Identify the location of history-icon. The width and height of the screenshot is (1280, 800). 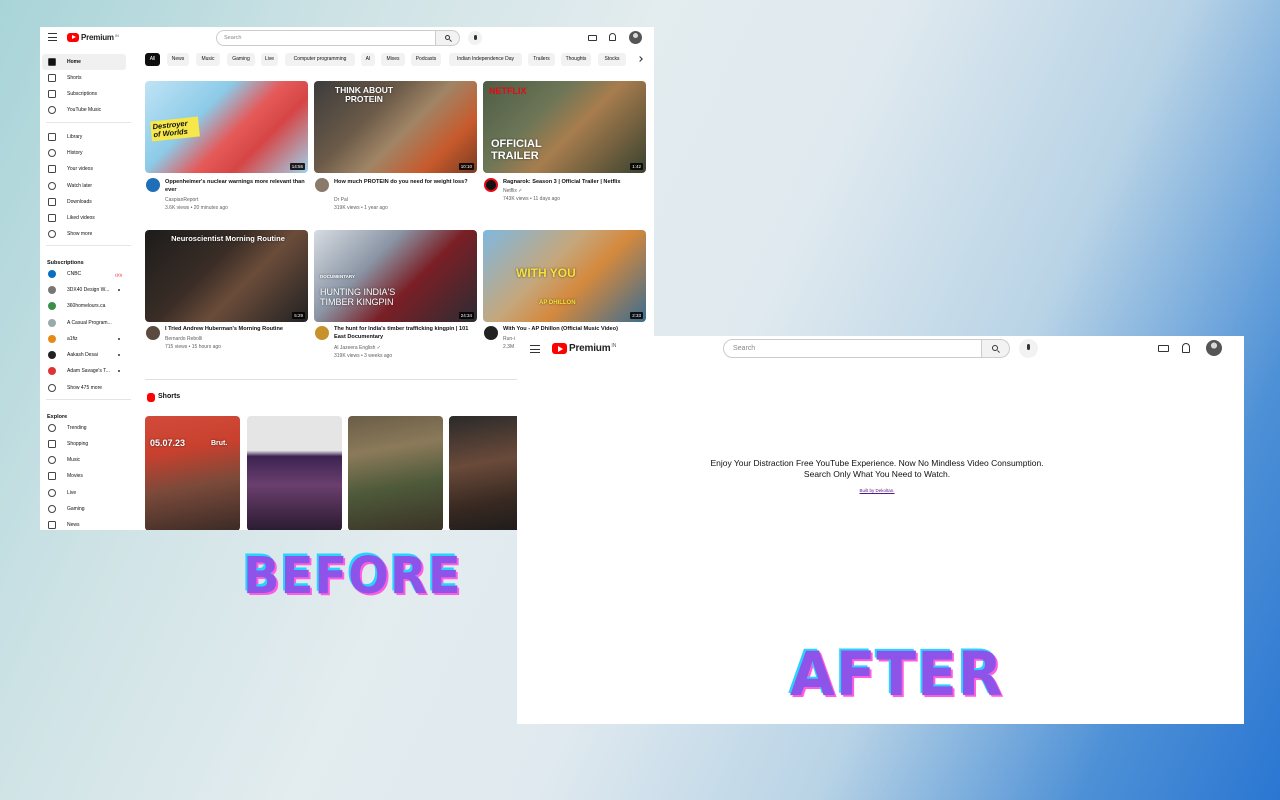
(52, 153).